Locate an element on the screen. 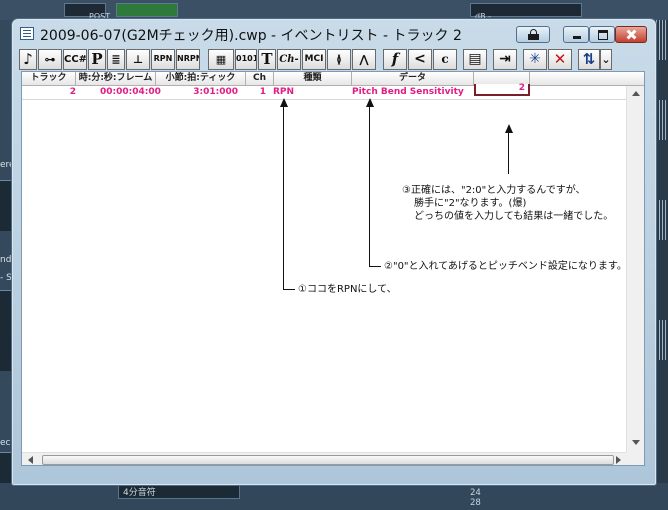  column-header-track: トラック is located at coordinates (49, 78).